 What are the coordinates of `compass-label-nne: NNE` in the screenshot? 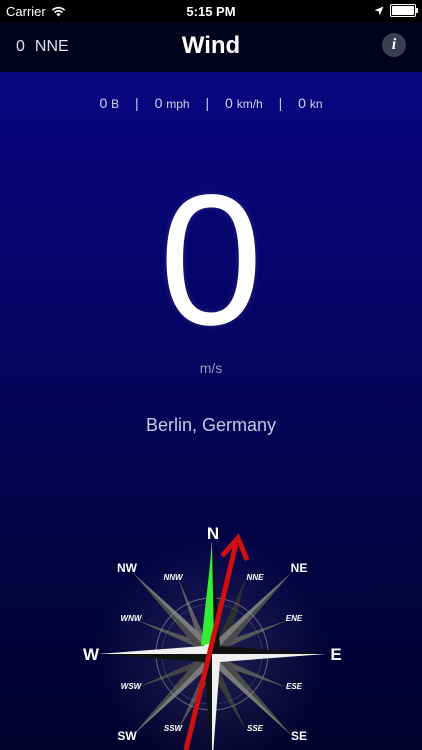 It's located at (256, 577).